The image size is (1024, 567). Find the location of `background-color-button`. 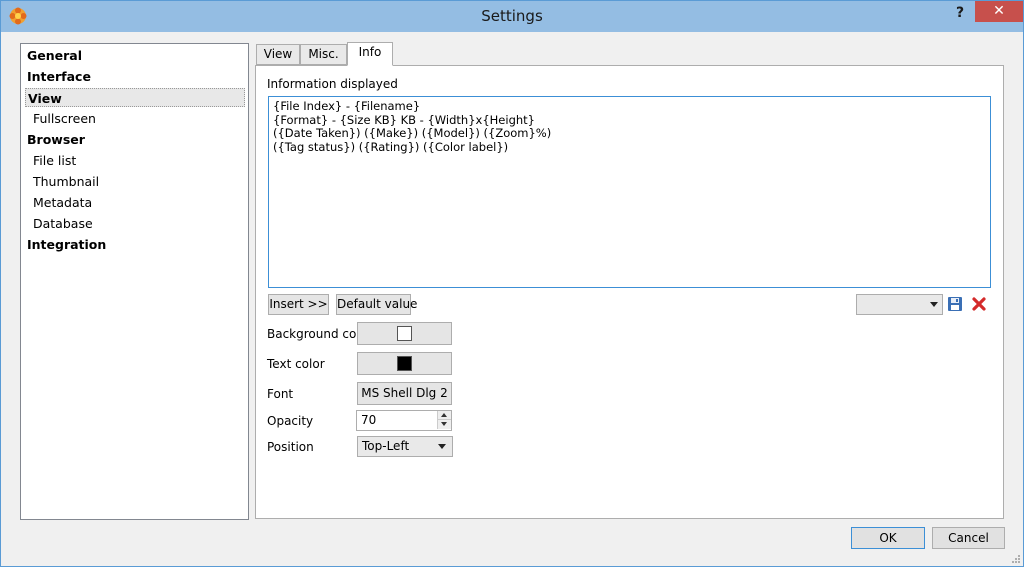

background-color-button is located at coordinates (404, 333).